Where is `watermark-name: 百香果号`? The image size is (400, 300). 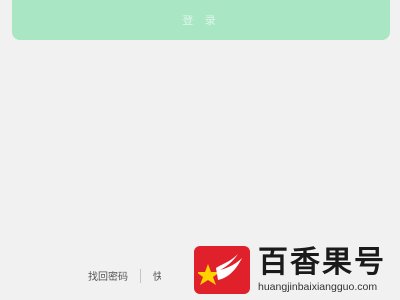 watermark-name: 百香果号 is located at coordinates (322, 262).